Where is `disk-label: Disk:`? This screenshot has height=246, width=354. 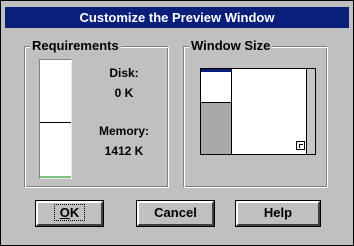 disk-label: Disk: is located at coordinates (124, 73).